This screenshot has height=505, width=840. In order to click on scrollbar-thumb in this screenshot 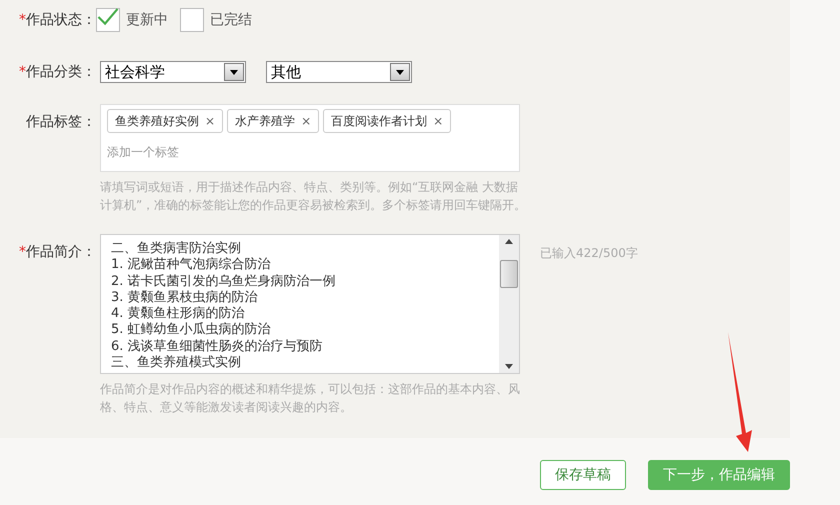, I will do `click(509, 274)`.